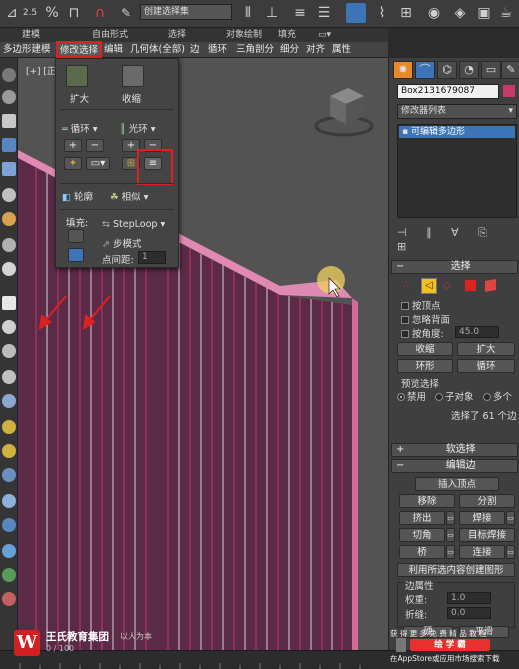 The height and width of the screenshot is (669, 519). What do you see at coordinates (482, 518) in the screenshot?
I see `weld-button: 焊接` at bounding box center [482, 518].